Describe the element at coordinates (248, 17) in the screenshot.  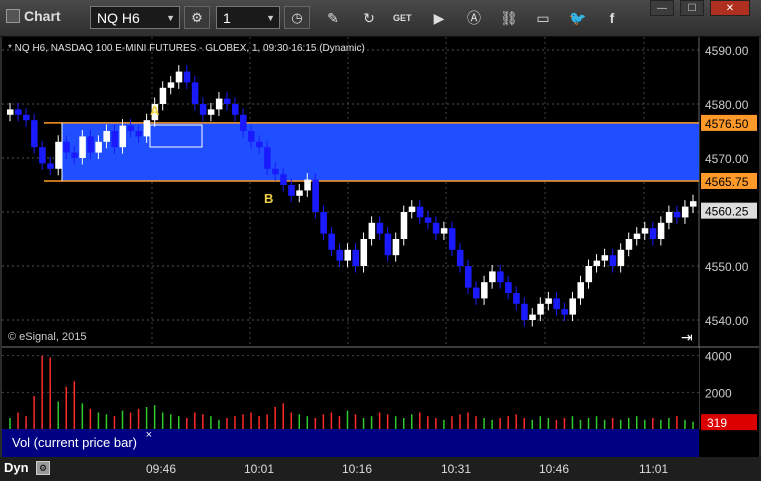
I see `interval-input: 1 ▼` at that location.